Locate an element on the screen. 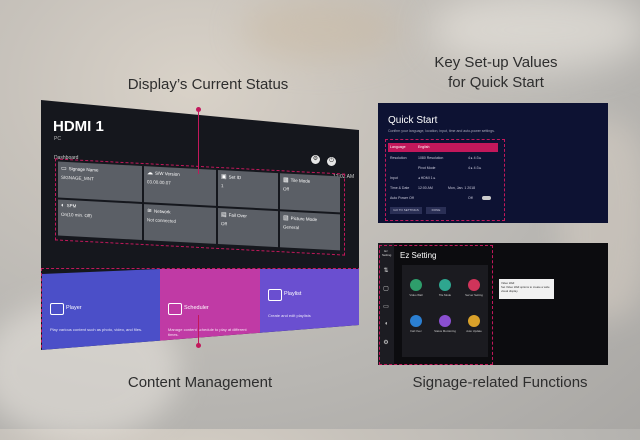 This screenshot has width=640, height=440. tile-label: Network is located at coordinates (162, 211).